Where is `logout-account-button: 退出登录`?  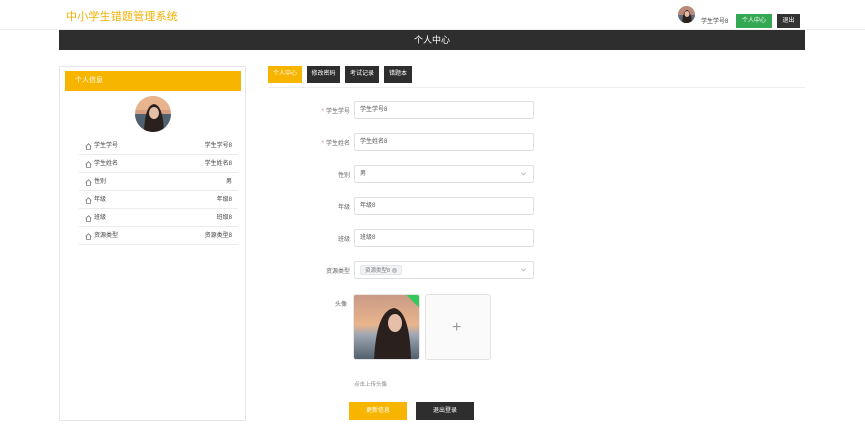 logout-account-button: 退出登录 is located at coordinates (445, 411).